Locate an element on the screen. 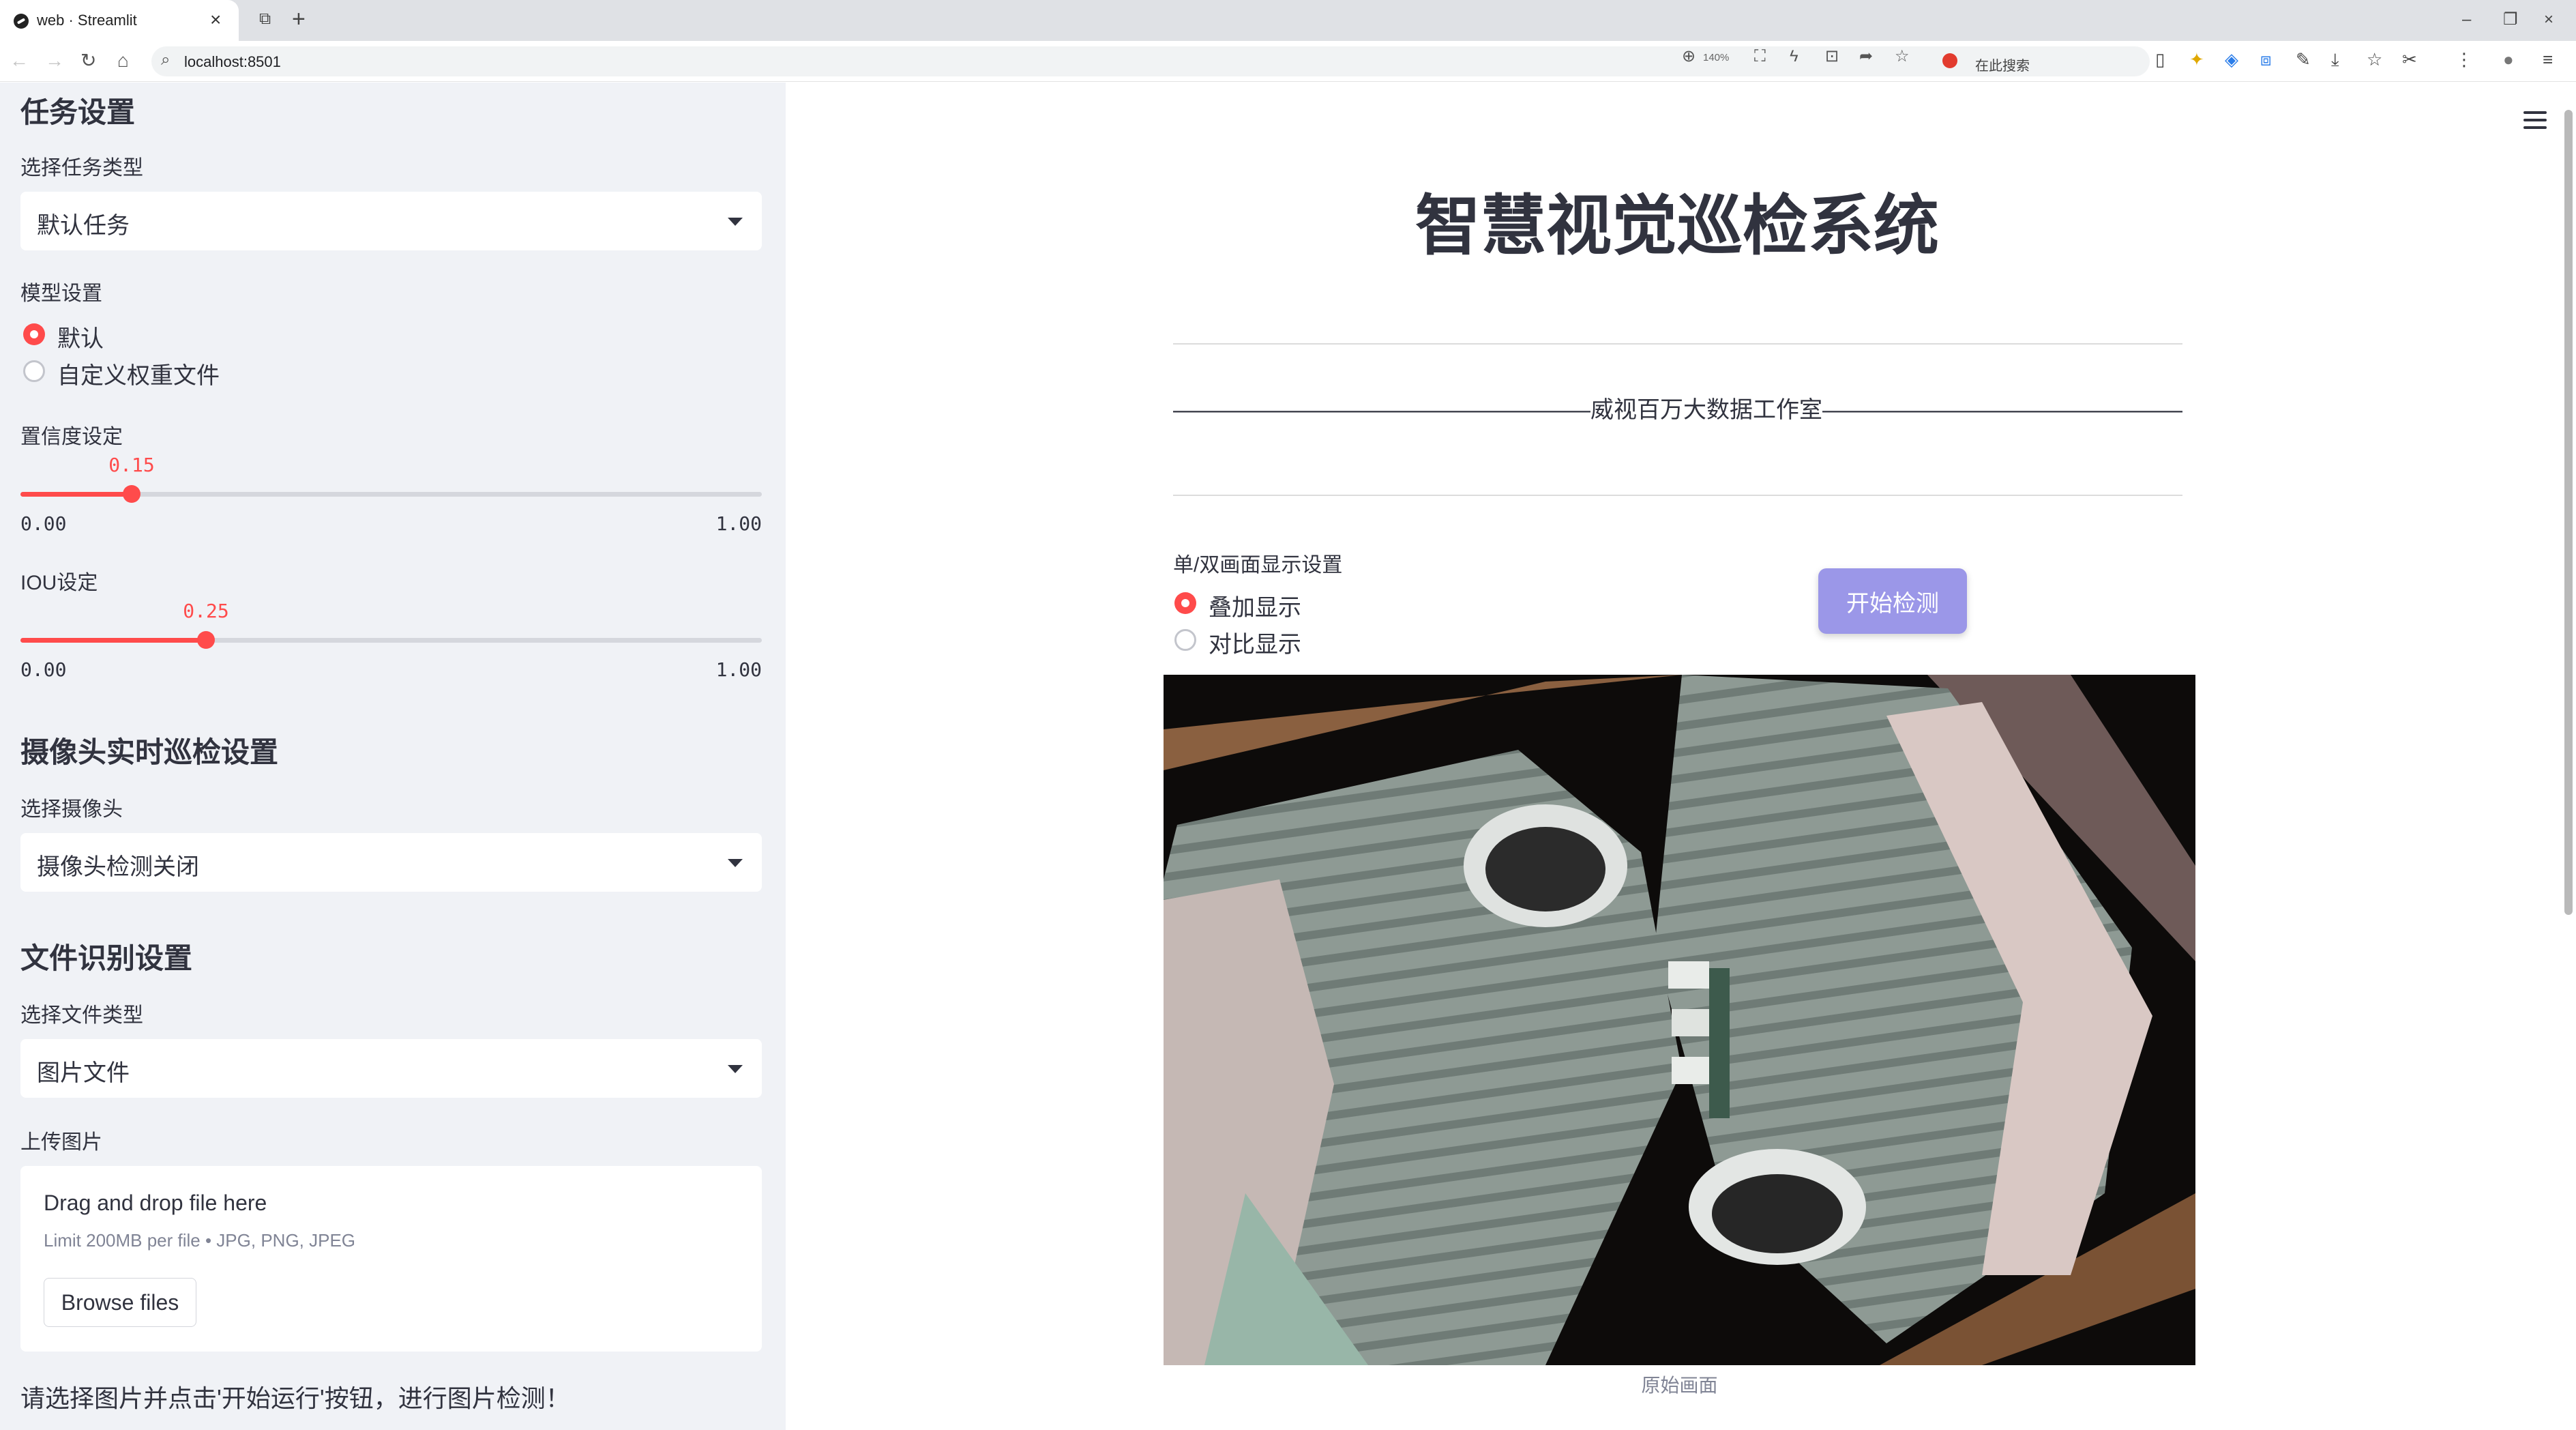 Image resolution: width=2576 pixels, height=1430 pixels. browser-tab-bar: web · Streamlit × ⧉ + – ❐ × is located at coordinates (1288, 20).